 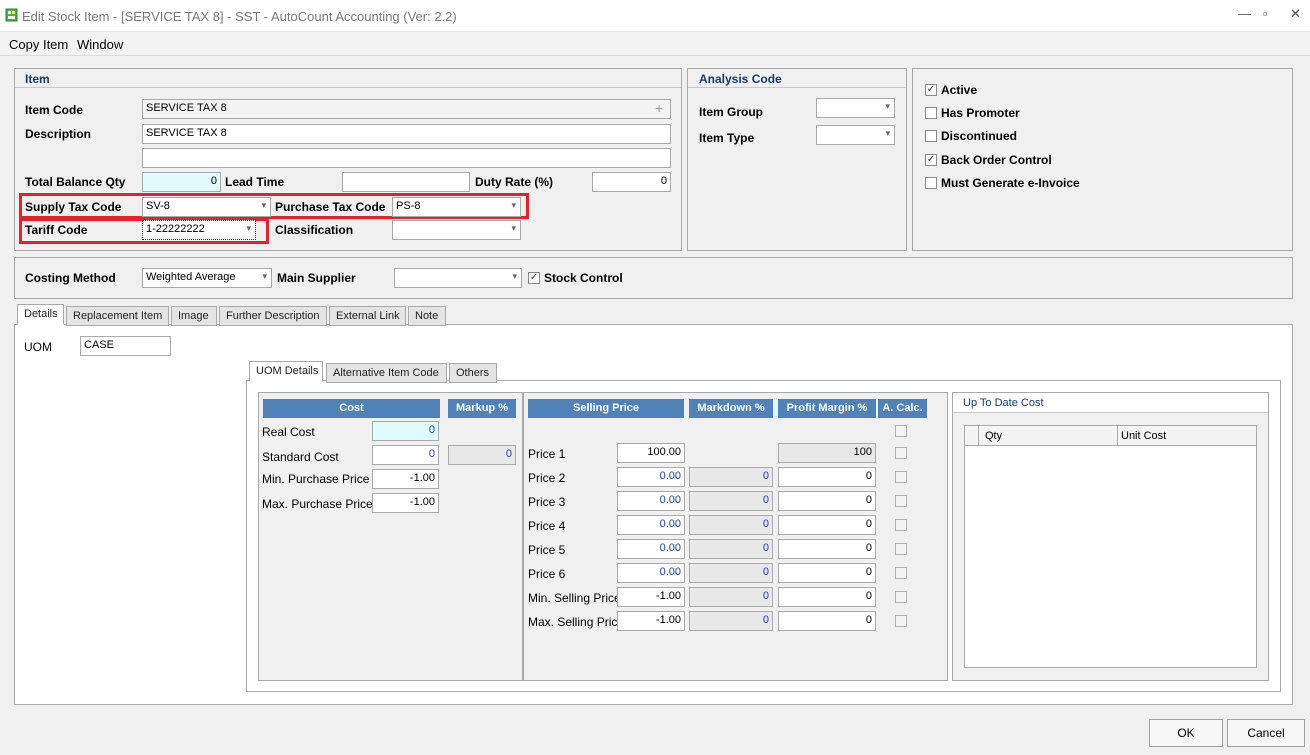 I want to click on auto-calc-all-checkbox, so click(x=901, y=431).